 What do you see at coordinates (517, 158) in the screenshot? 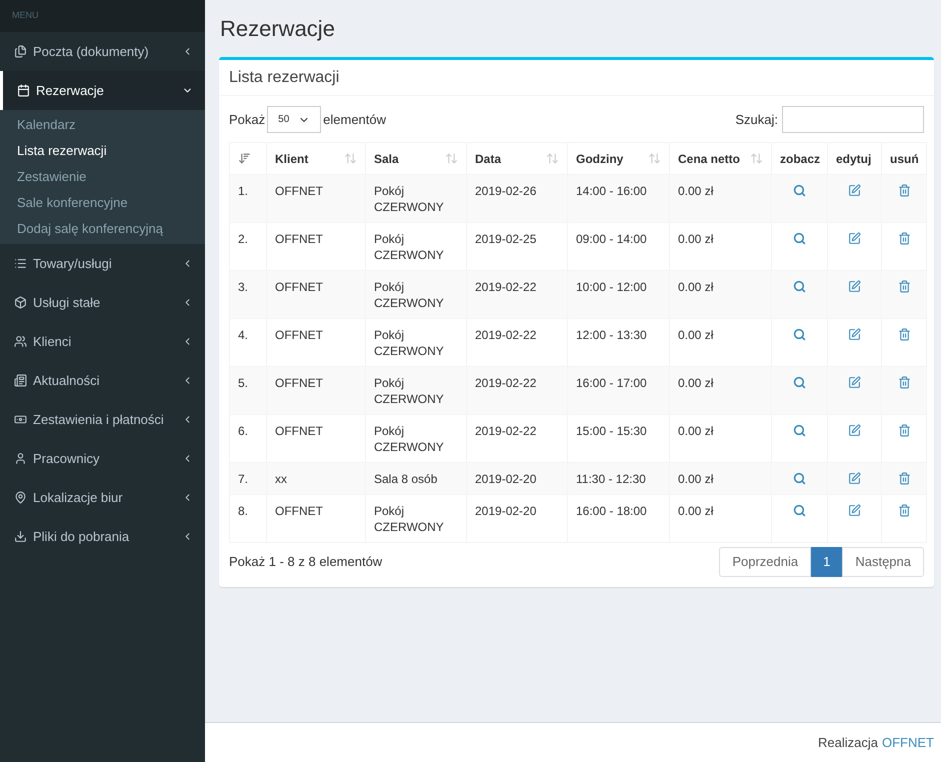
I see `column-header: Data` at bounding box center [517, 158].